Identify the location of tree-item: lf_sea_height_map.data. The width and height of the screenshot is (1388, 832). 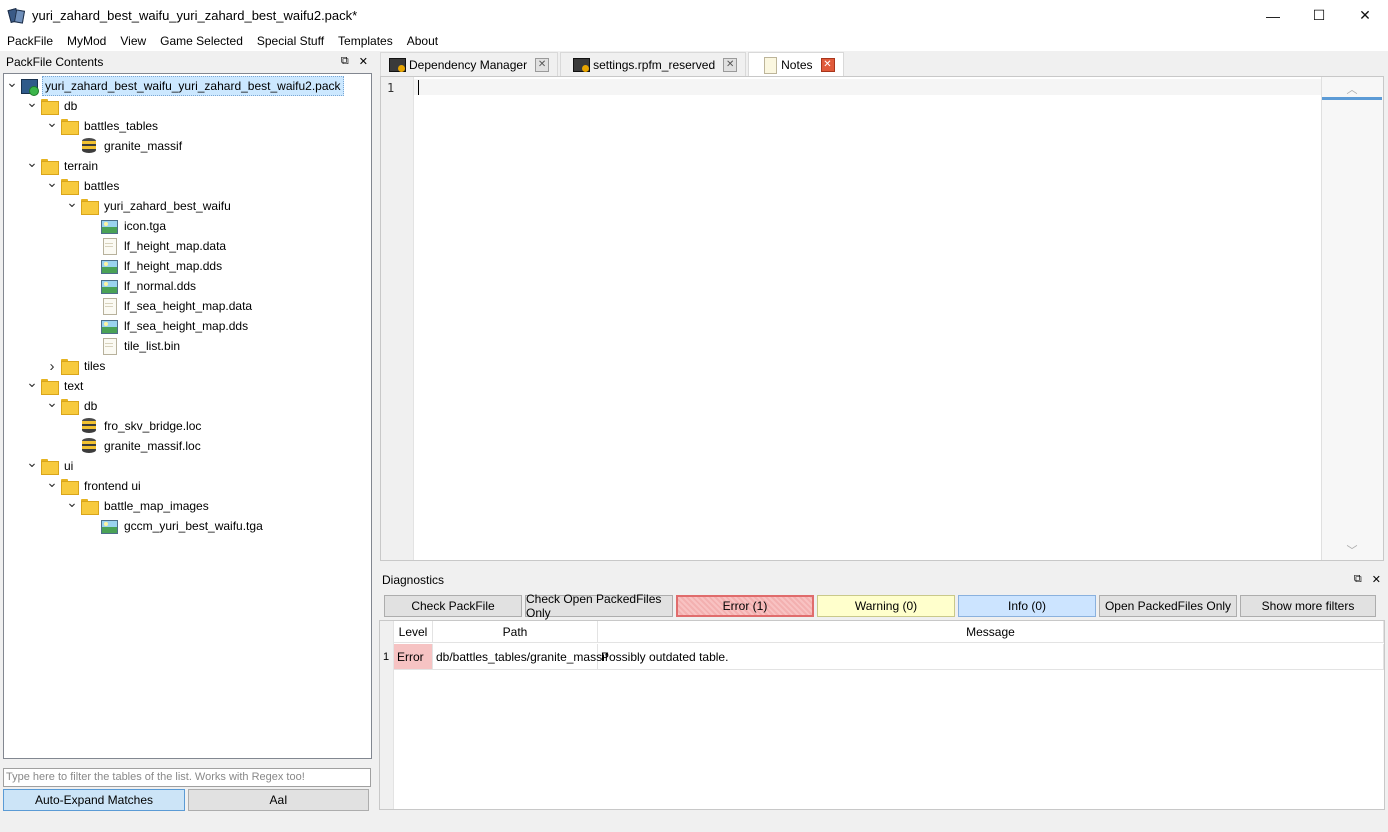
(169, 306).